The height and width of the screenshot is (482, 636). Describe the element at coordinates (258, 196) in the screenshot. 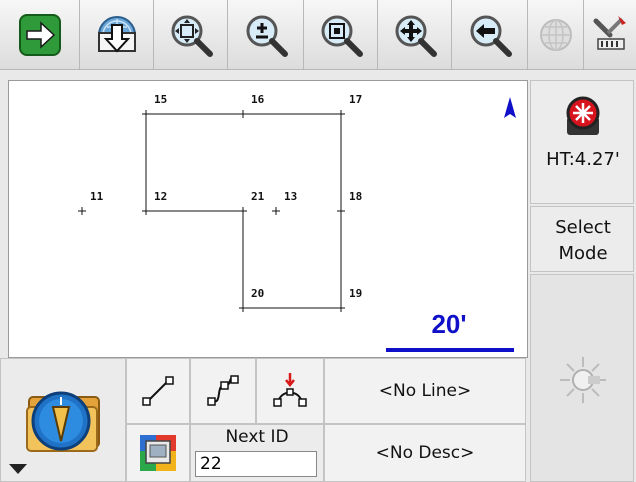

I see `point-label: 21` at that location.